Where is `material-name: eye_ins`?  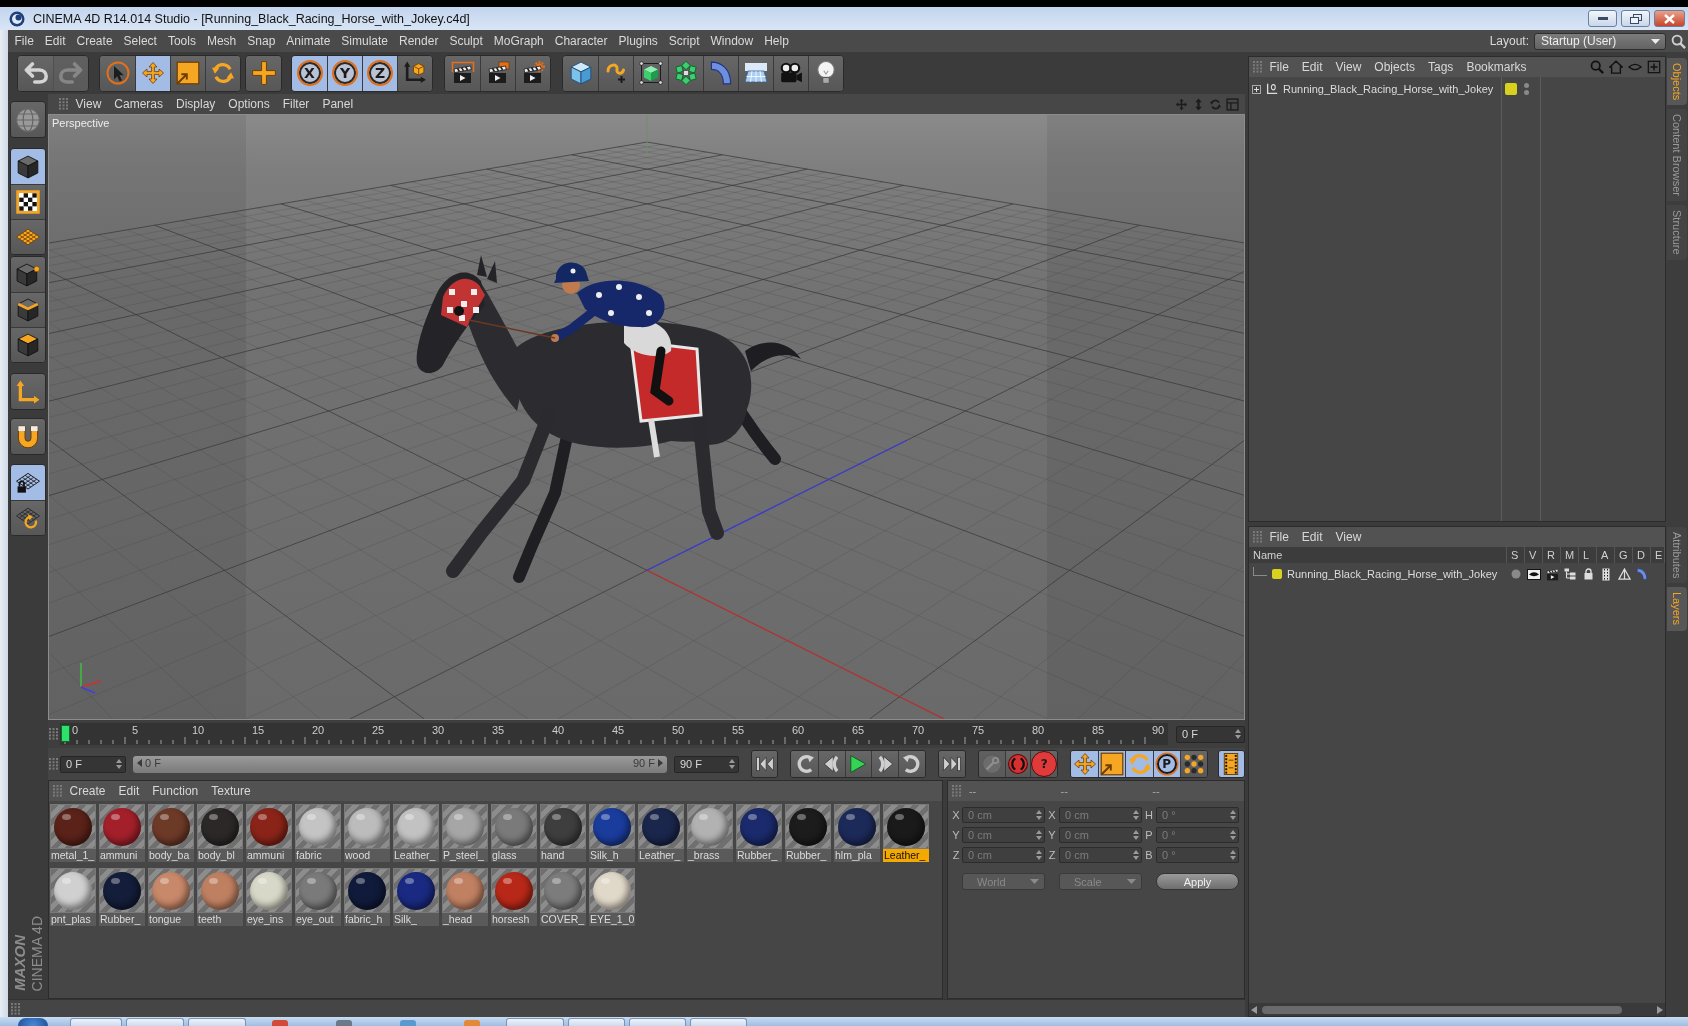
material-name: eye_ins is located at coordinates (269, 919).